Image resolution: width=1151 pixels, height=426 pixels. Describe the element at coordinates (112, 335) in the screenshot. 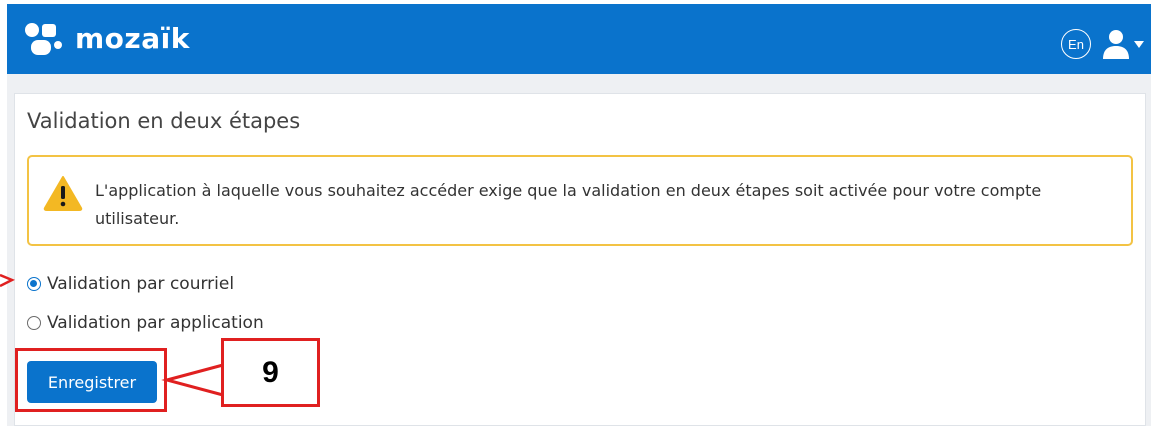

I see `annotation-pointer` at that location.